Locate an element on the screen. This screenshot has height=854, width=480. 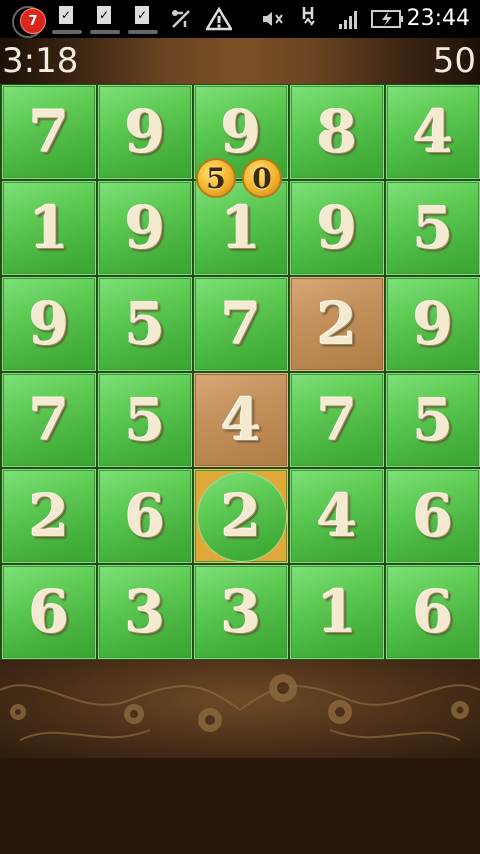
decorative-footer is located at coordinates (240, 709).